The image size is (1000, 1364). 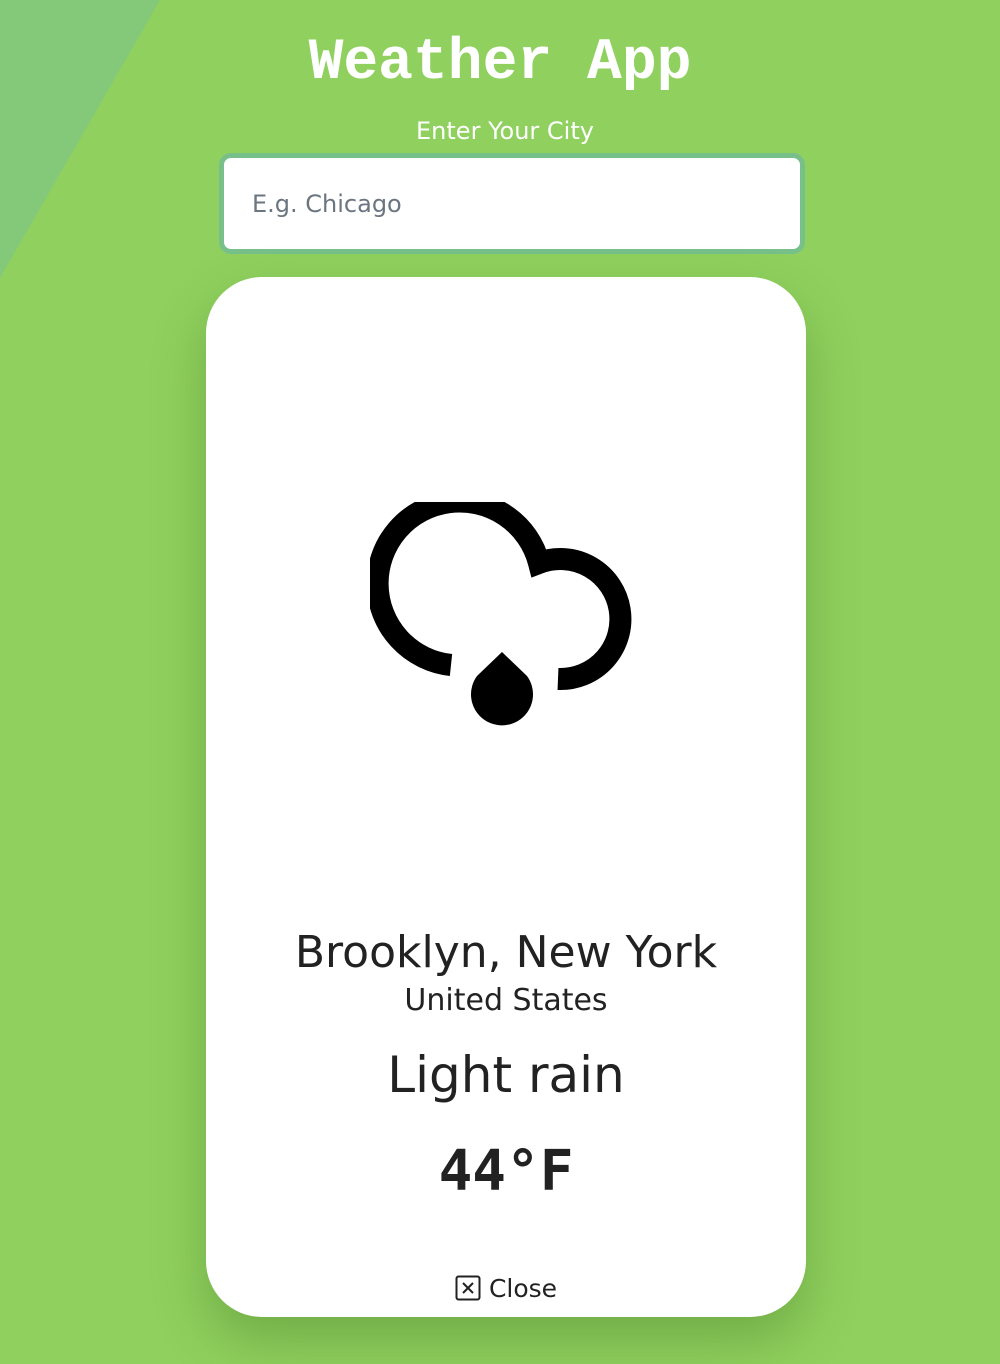 I want to click on close-button-label: Close, so click(x=523, y=1288).